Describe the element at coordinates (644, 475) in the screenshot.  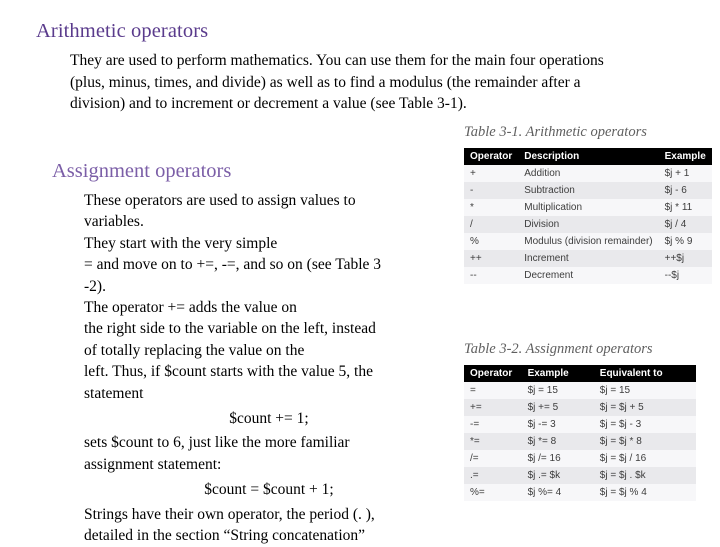
I see `cell-equivalent: $j = $j . $k` at that location.